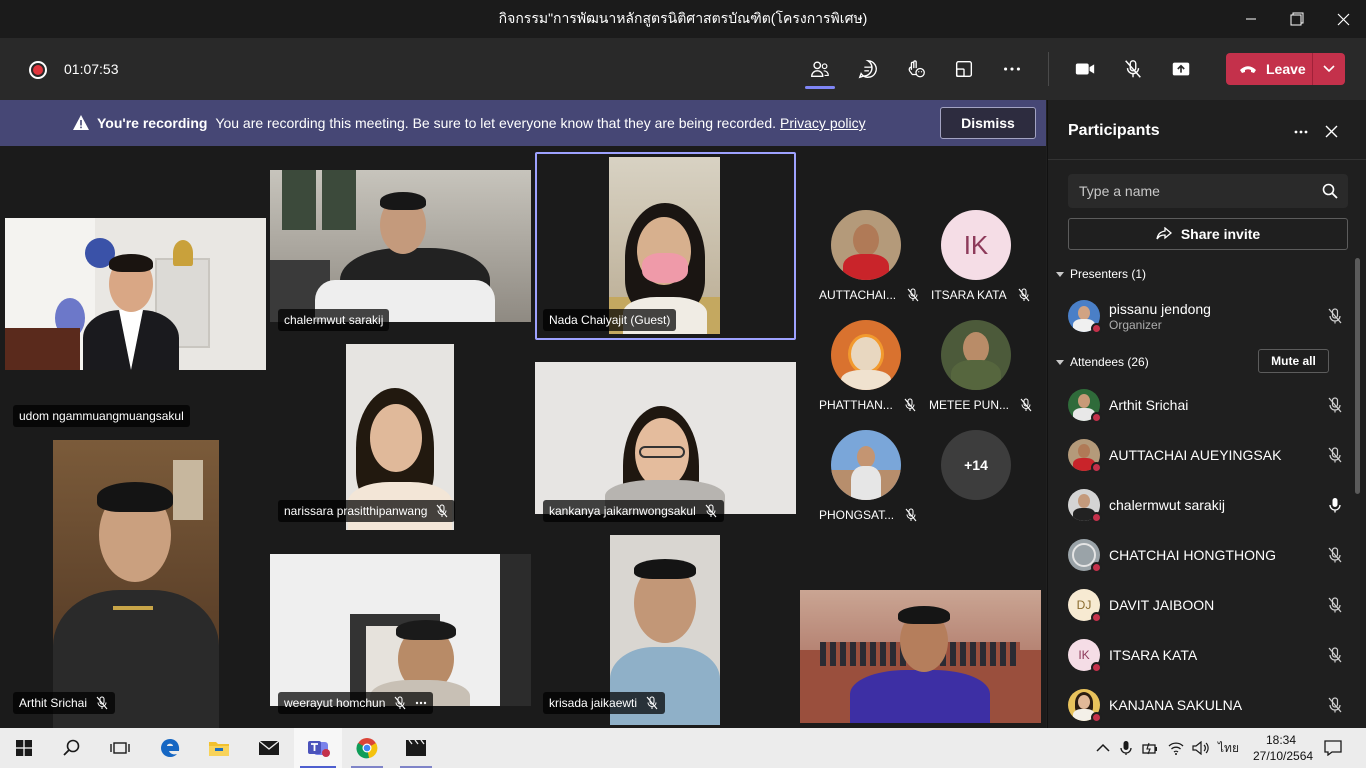  What do you see at coordinates (1195, 455) in the screenshot?
I see `participant-name: AUTTACHAI AUEYINGSAK` at bounding box center [1195, 455].